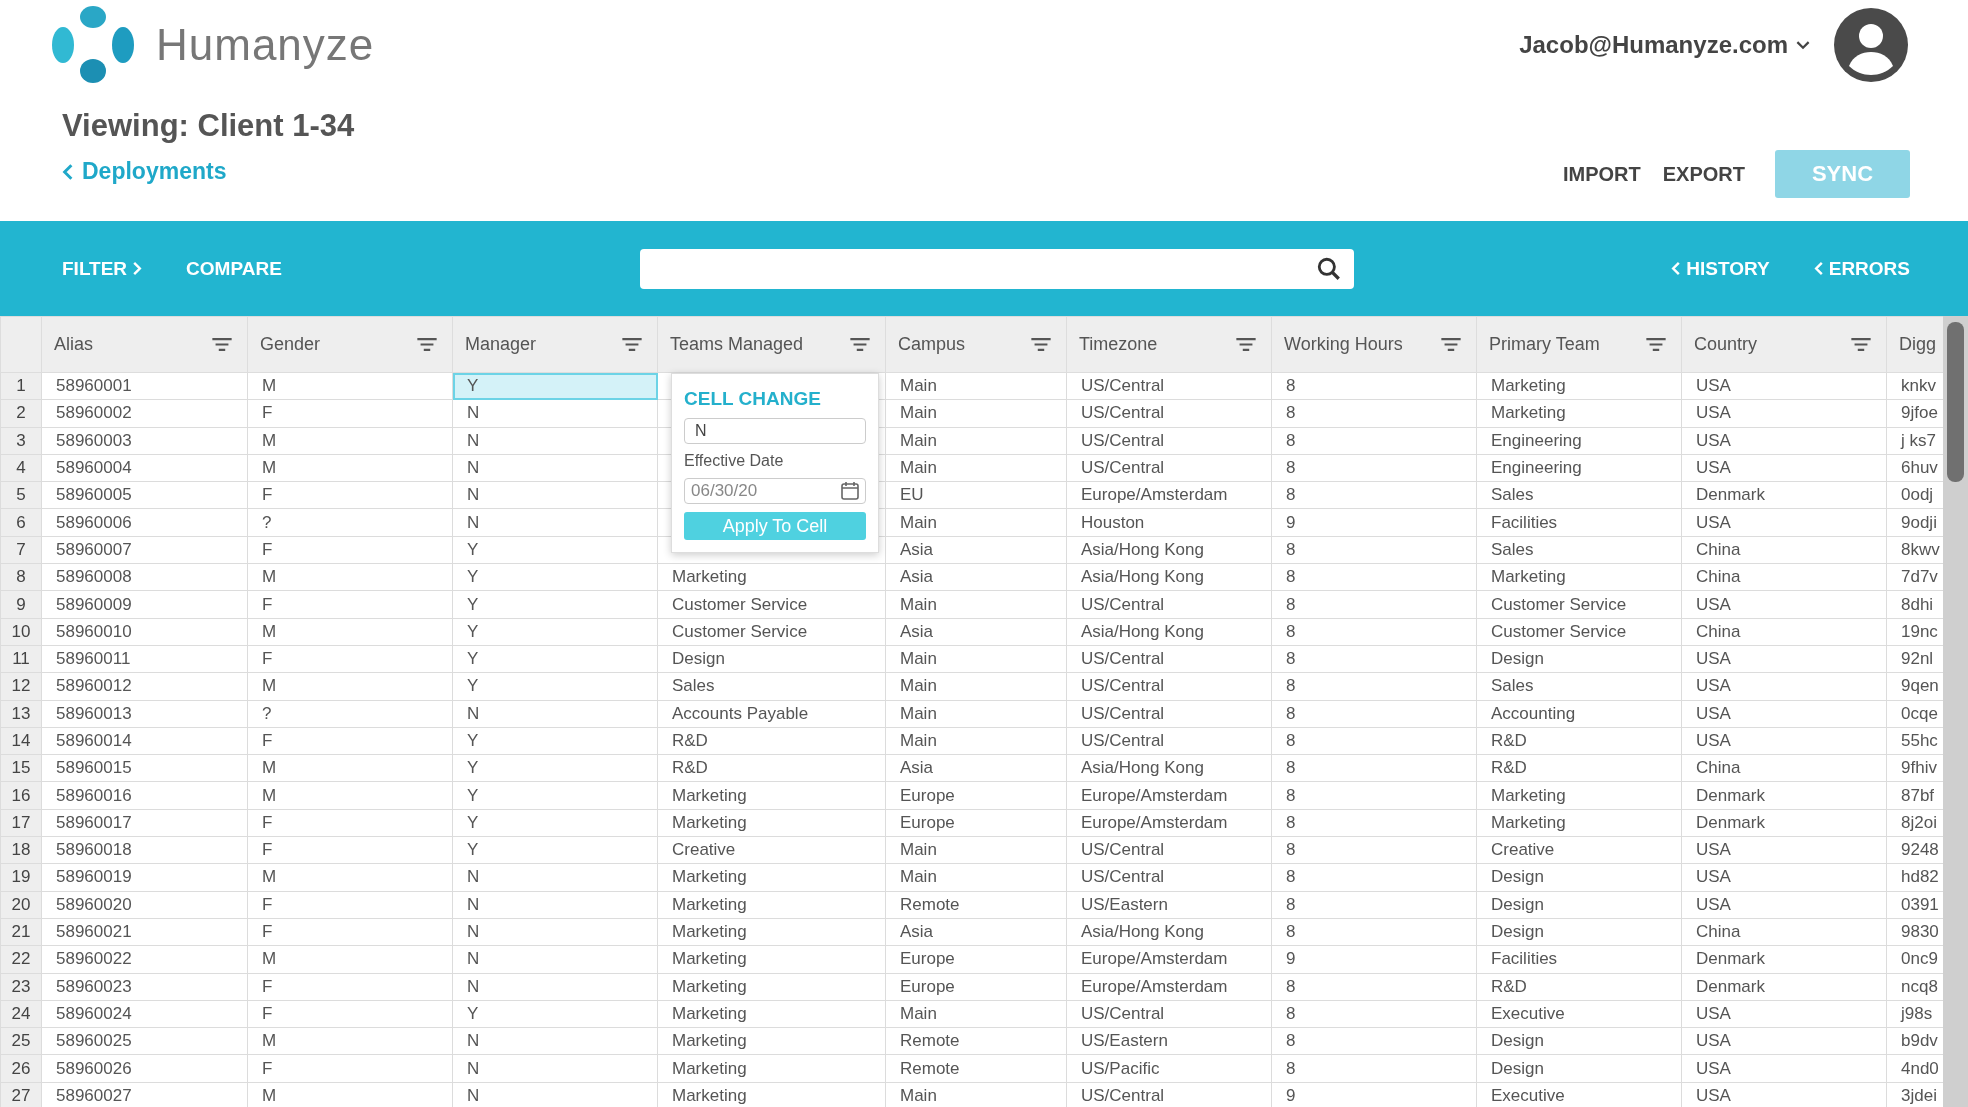 Image resolution: width=1968 pixels, height=1107 pixels. Describe the element at coordinates (144, 932) in the screenshot. I see `table-cell: 58960021` at that location.